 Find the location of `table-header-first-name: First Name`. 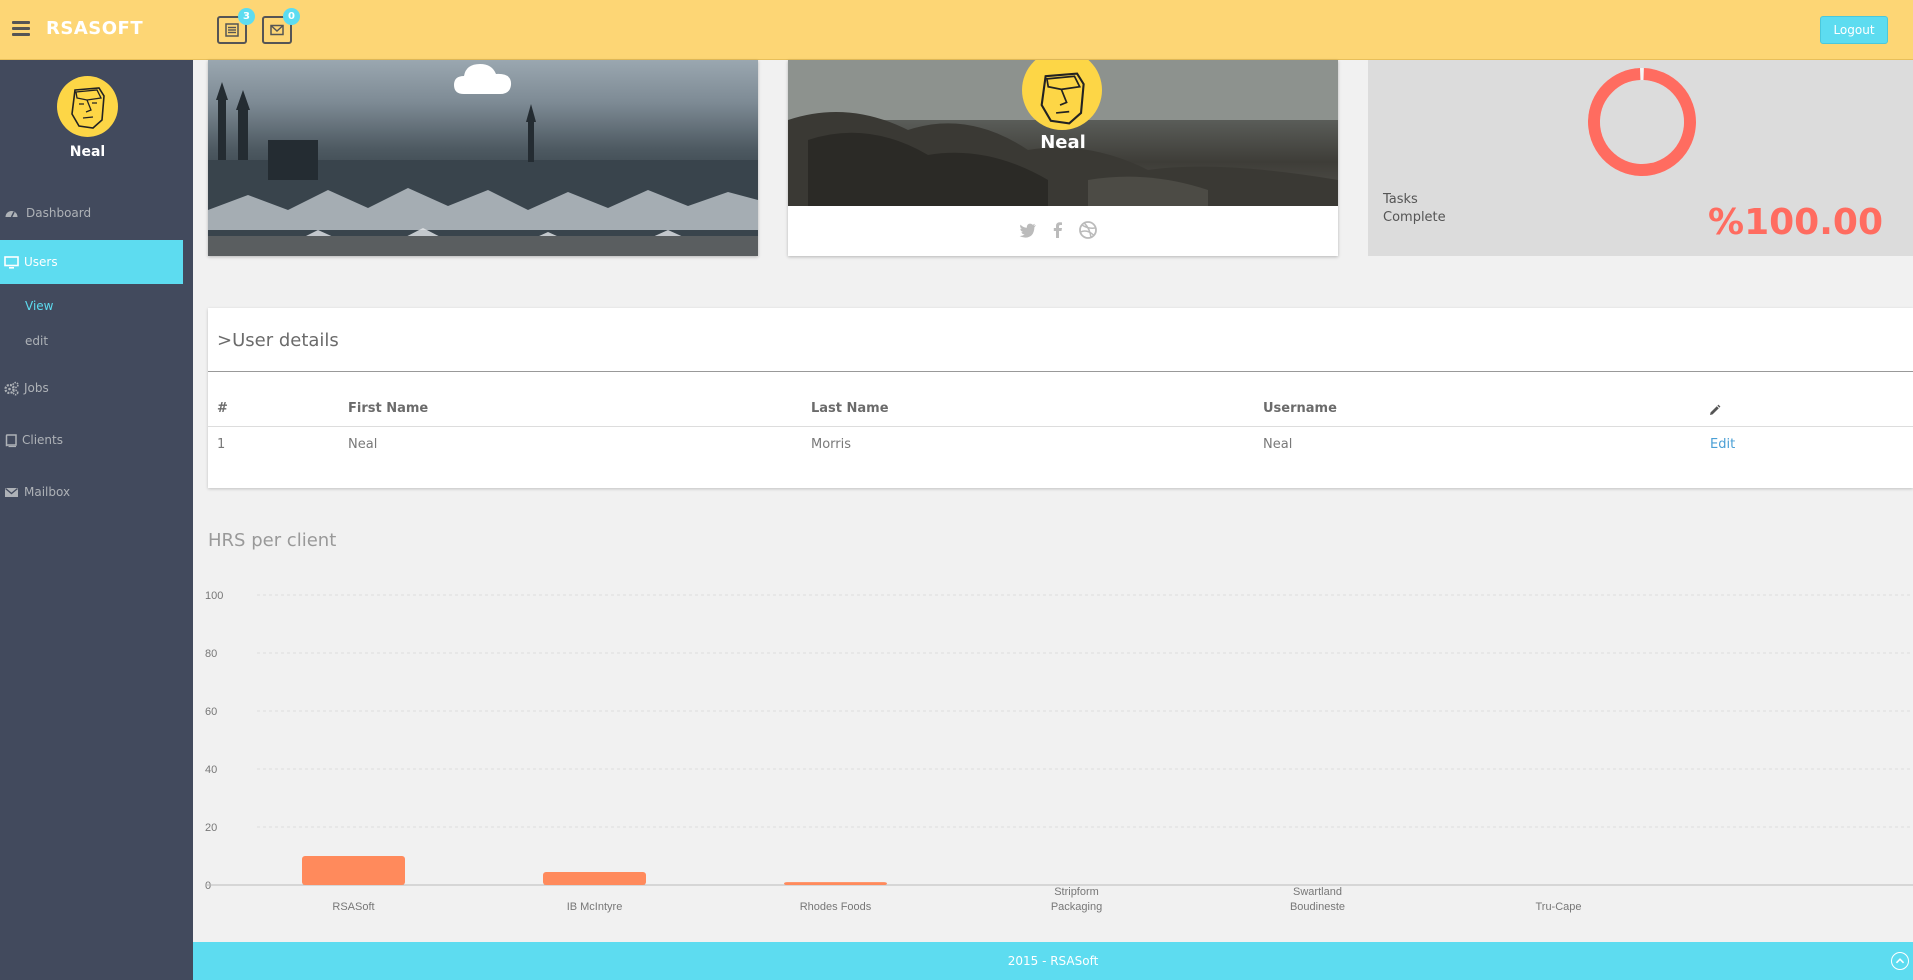

table-header-first-name: First Name is located at coordinates (388, 408).